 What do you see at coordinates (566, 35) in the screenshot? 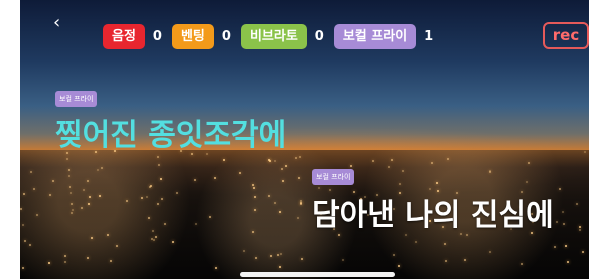
I see `rec-button: rec` at bounding box center [566, 35].